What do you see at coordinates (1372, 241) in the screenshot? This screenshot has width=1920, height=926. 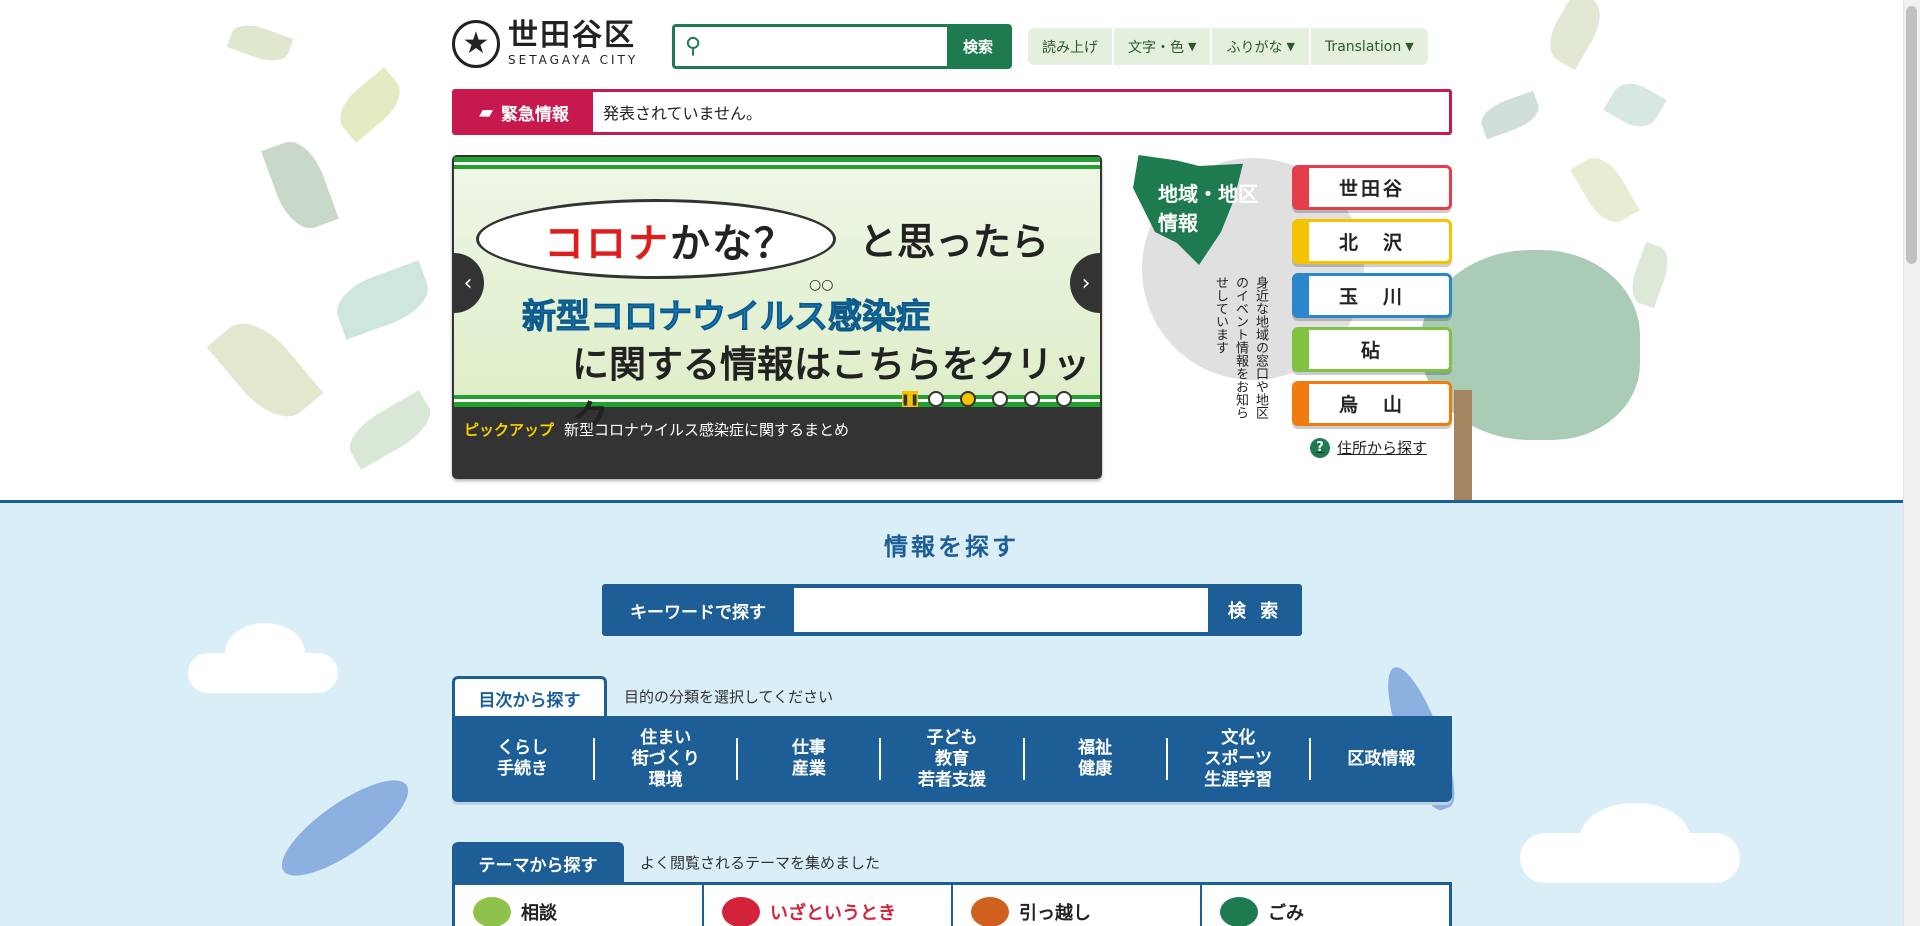 I see `region-button-kitazawa: 北 沢` at bounding box center [1372, 241].